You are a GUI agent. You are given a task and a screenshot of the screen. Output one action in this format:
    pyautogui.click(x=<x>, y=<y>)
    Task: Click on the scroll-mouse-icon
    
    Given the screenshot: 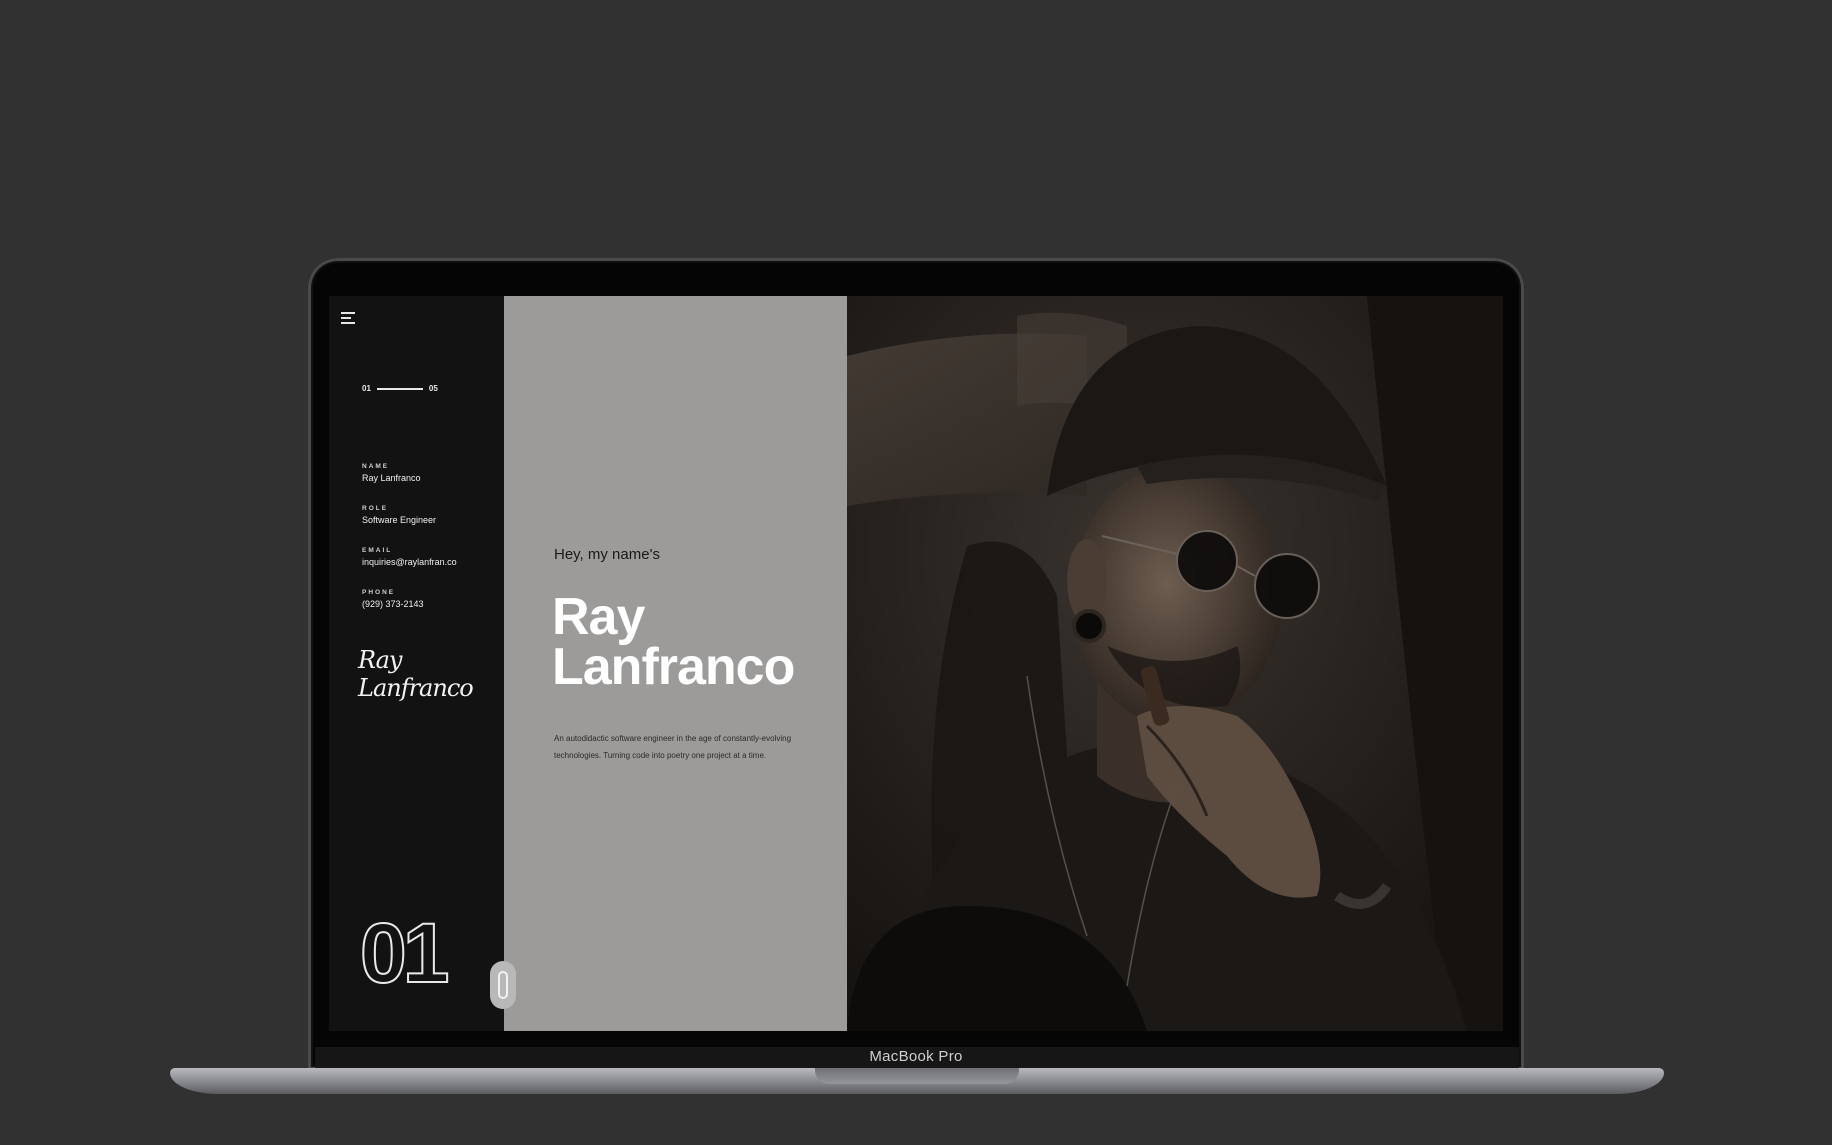 What is the action you would take?
    pyautogui.click(x=503, y=985)
    